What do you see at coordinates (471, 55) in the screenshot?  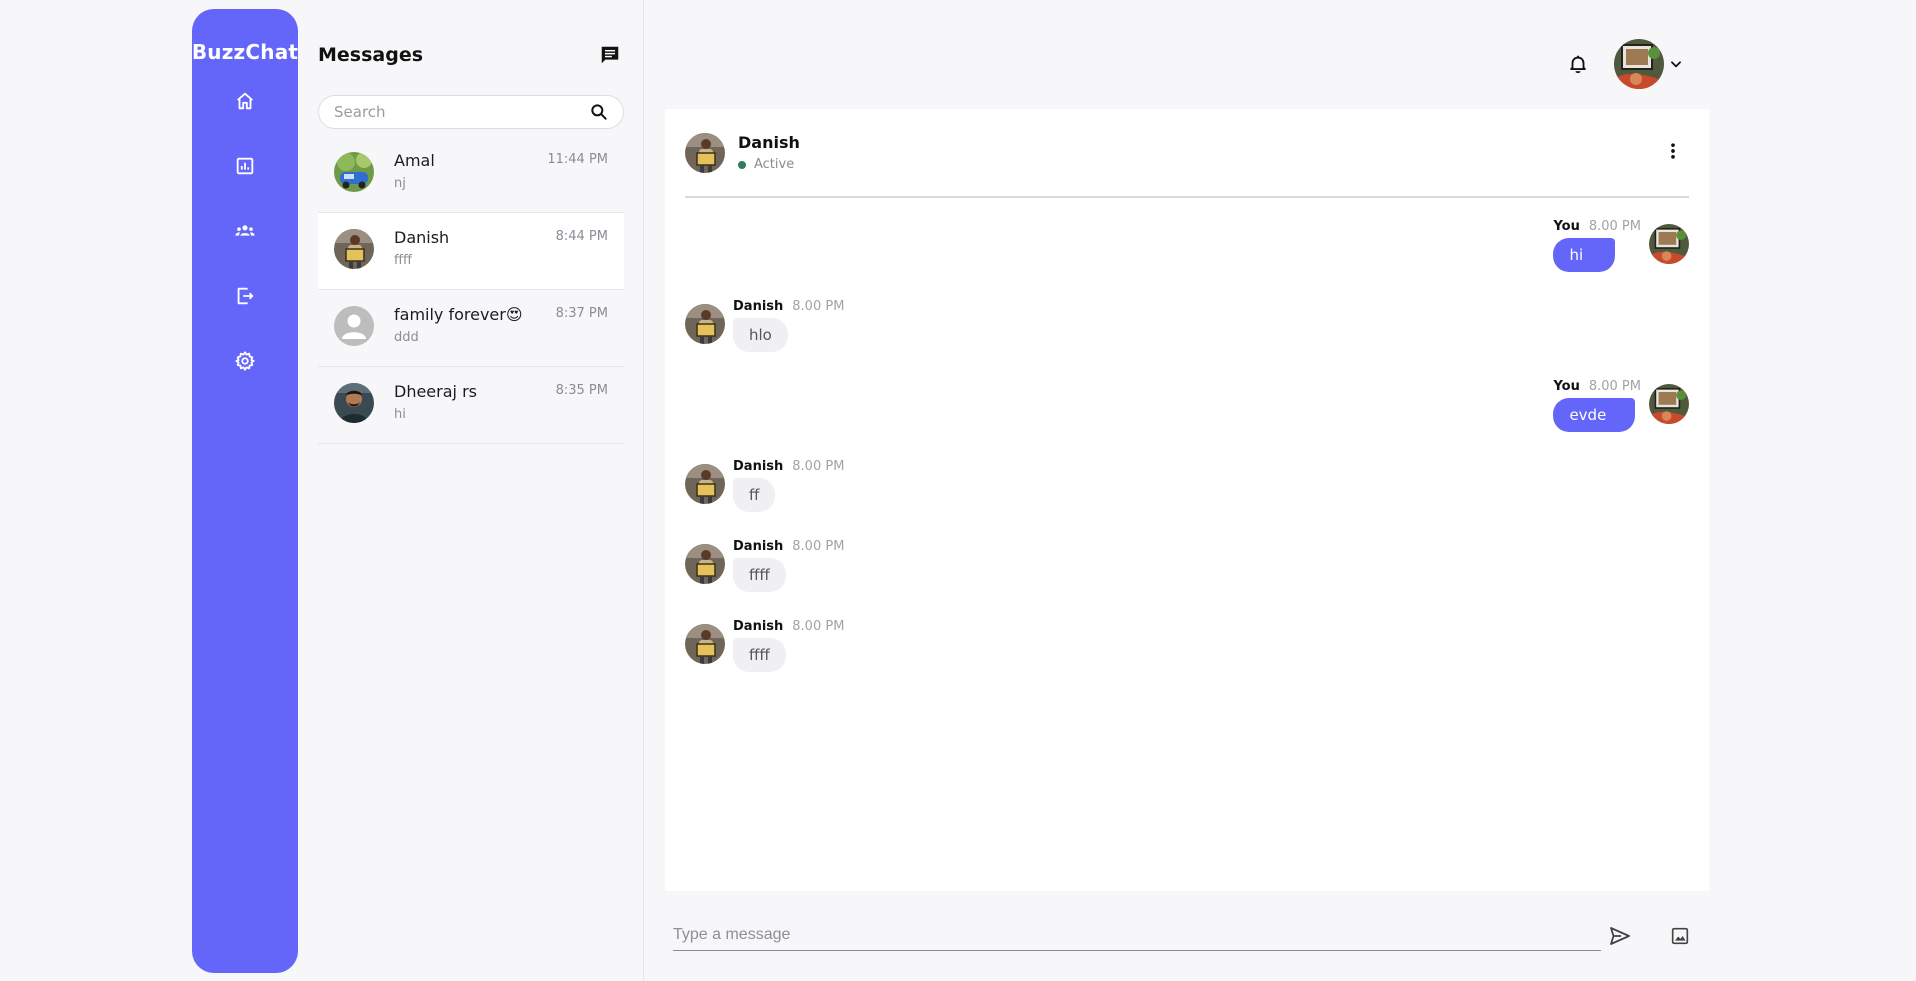 I see `messages-header: Messages` at bounding box center [471, 55].